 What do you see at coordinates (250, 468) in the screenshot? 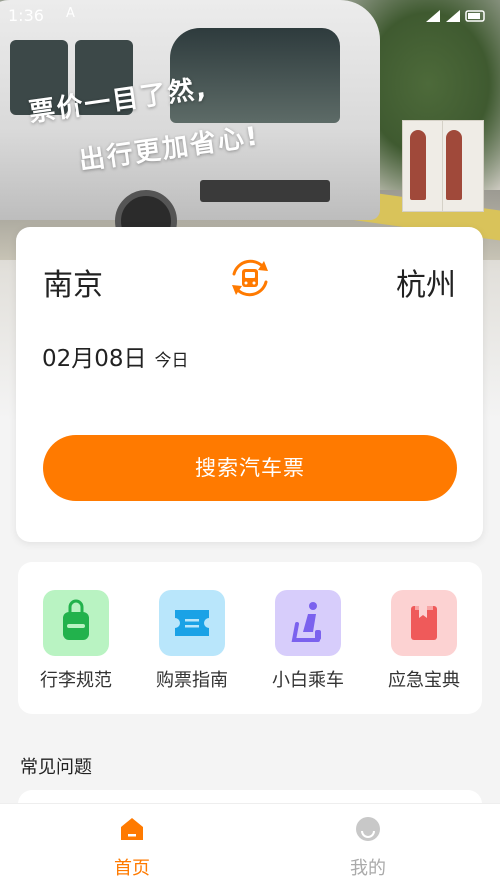
I see `search-bus-ticket-button: 搜索汽车票` at bounding box center [250, 468].